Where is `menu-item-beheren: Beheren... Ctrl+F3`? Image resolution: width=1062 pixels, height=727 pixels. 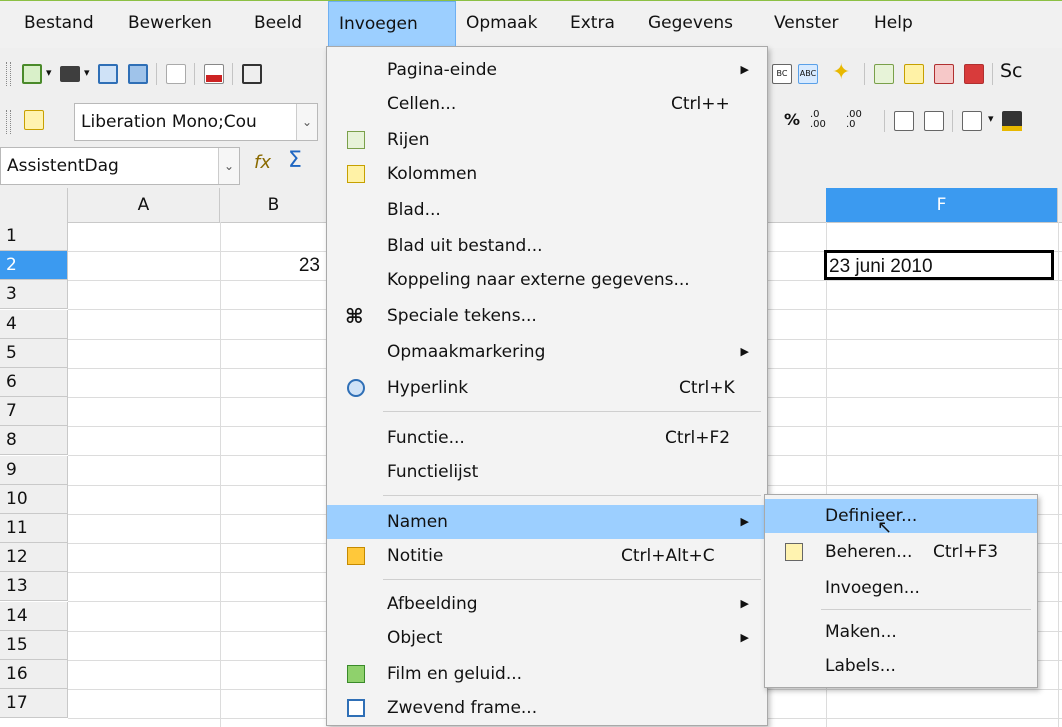
menu-item-beheren: Beheren... Ctrl+F3 is located at coordinates (901, 552).